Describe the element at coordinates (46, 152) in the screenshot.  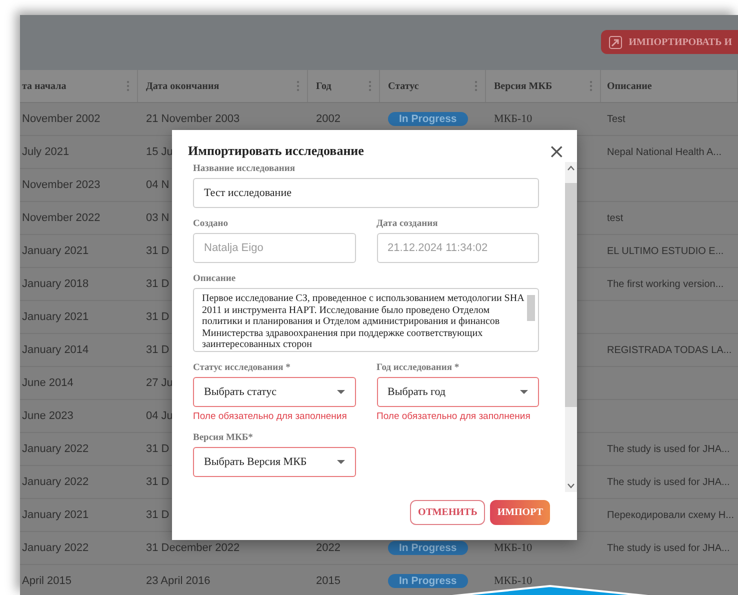
I see `table-cell: July 2021` at that location.